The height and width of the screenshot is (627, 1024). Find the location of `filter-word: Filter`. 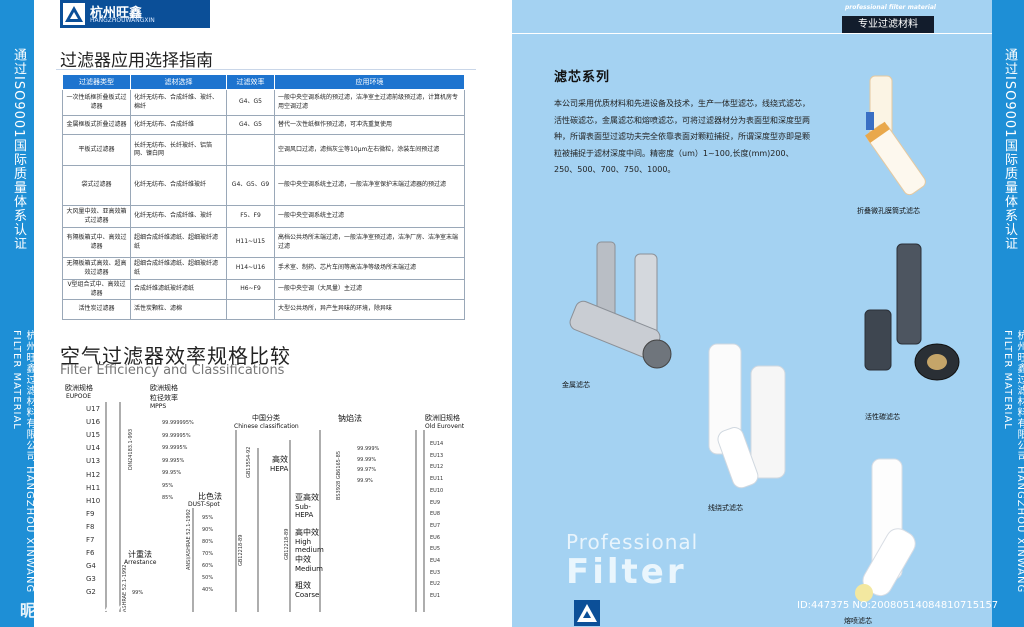

filter-word: Filter is located at coordinates (626, 572).